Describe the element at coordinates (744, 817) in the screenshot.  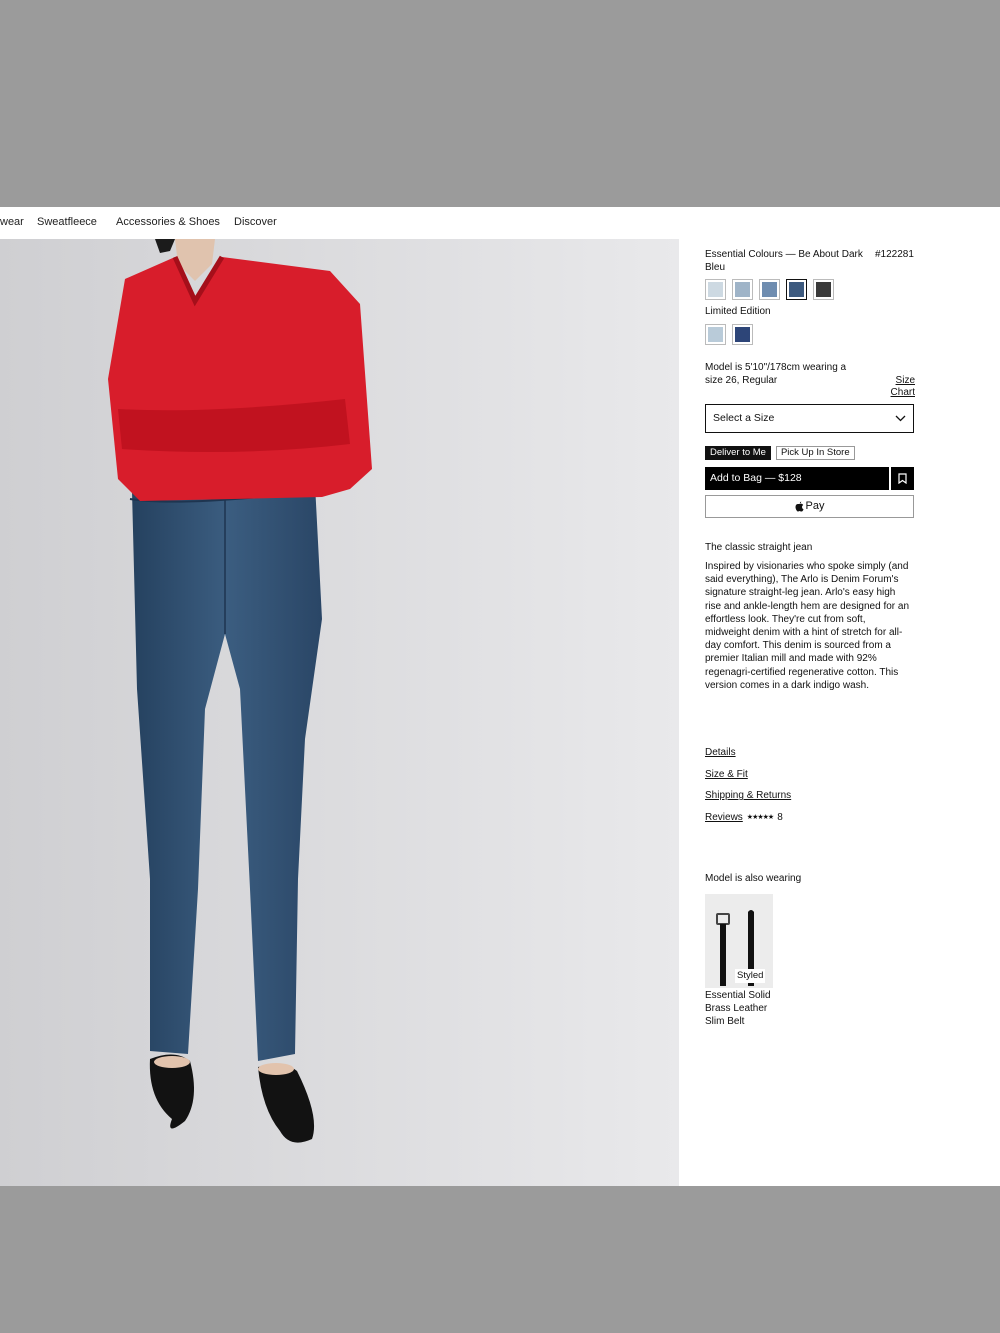
I see `reviews-accordion: Reviews ★★★★★ 8` at that location.